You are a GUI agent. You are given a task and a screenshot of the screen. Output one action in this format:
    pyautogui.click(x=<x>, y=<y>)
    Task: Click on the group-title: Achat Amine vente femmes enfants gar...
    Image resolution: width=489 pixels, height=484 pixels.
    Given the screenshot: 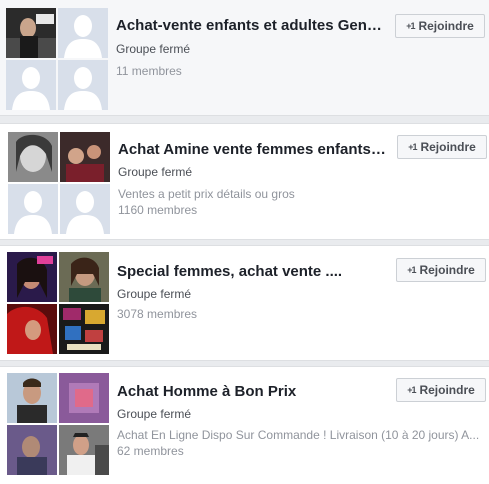 What is the action you would take?
    pyautogui.click(x=253, y=150)
    